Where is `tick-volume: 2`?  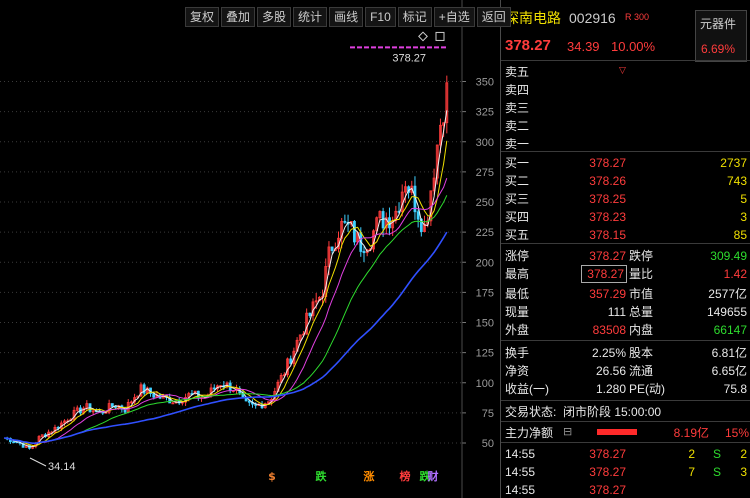 tick-volume: 2 is located at coordinates (691, 454).